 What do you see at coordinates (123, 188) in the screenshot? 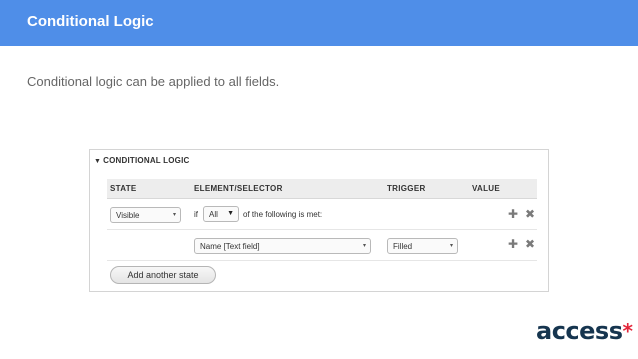
I see `column-header-state: STATE` at bounding box center [123, 188].